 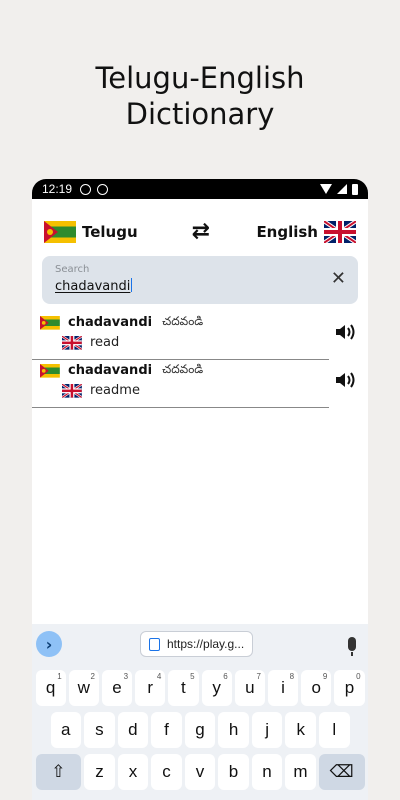 I want to click on search-input: chadavandi, so click(x=94, y=286).